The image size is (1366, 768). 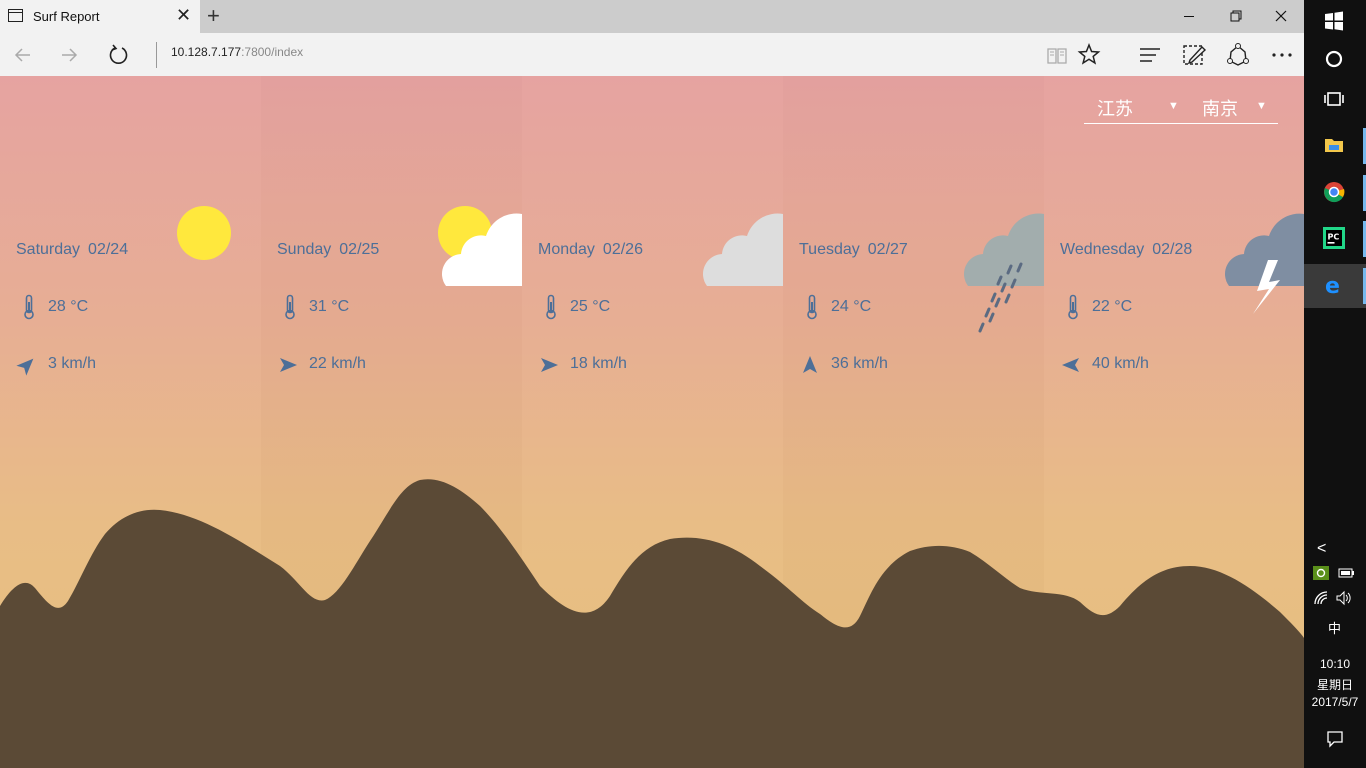 What do you see at coordinates (272, 52) in the screenshot?
I see `address-path: :7800/index` at bounding box center [272, 52].